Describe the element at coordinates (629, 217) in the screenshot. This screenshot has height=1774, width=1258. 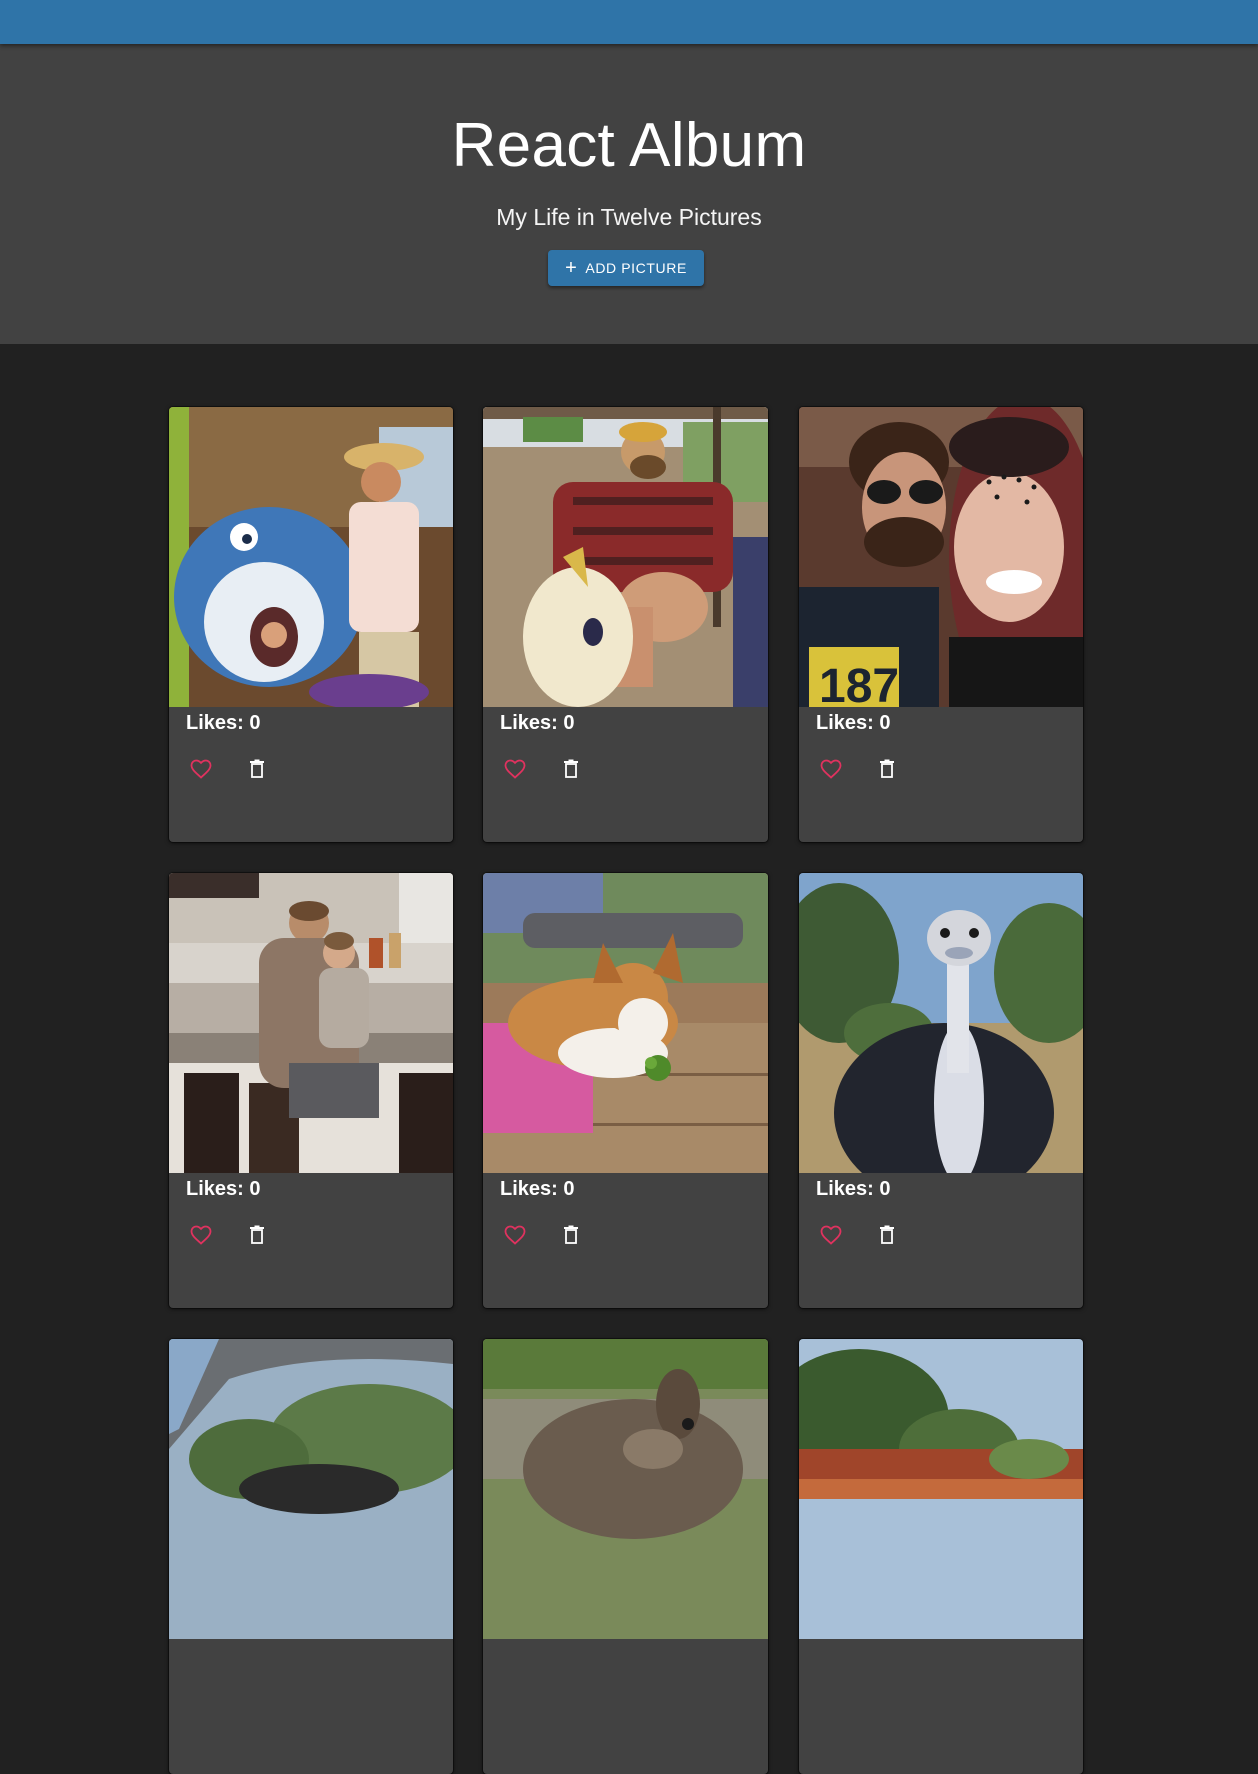
I see `page-subtitle: My Life in Twelve Pictures` at that location.